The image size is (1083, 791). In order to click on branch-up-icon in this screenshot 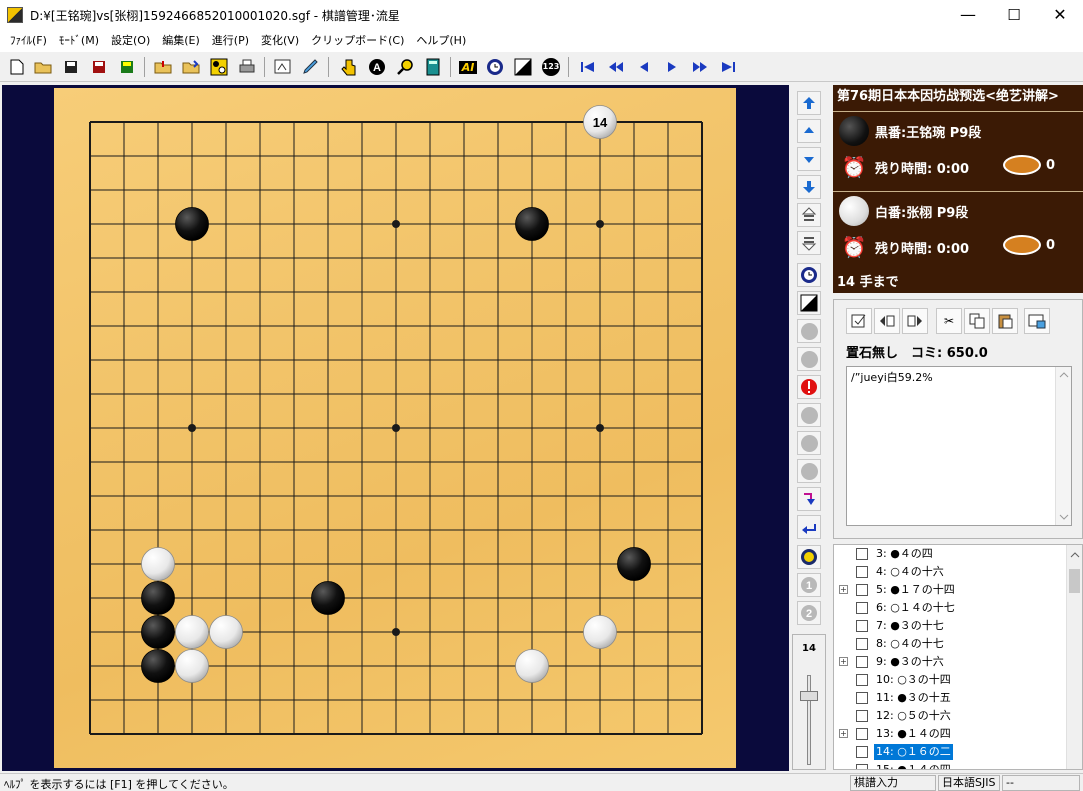, I will do `click(809, 215)`.